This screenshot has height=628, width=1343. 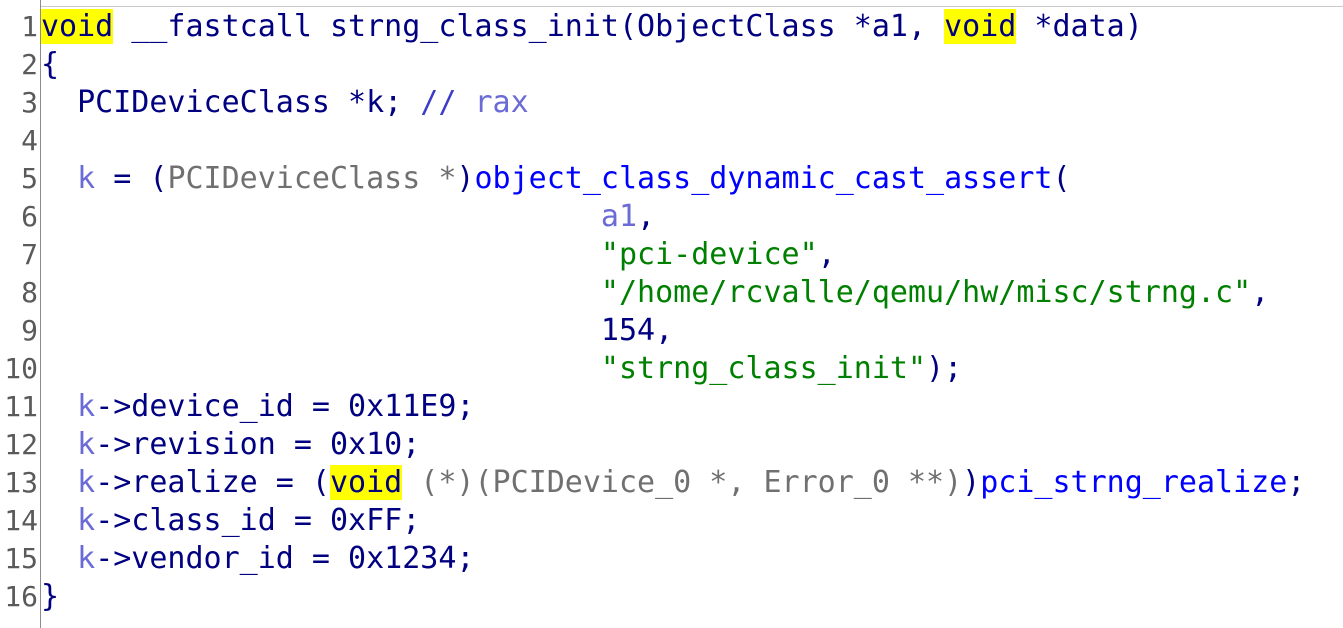 I want to click on line-number: 7, so click(x=29, y=254).